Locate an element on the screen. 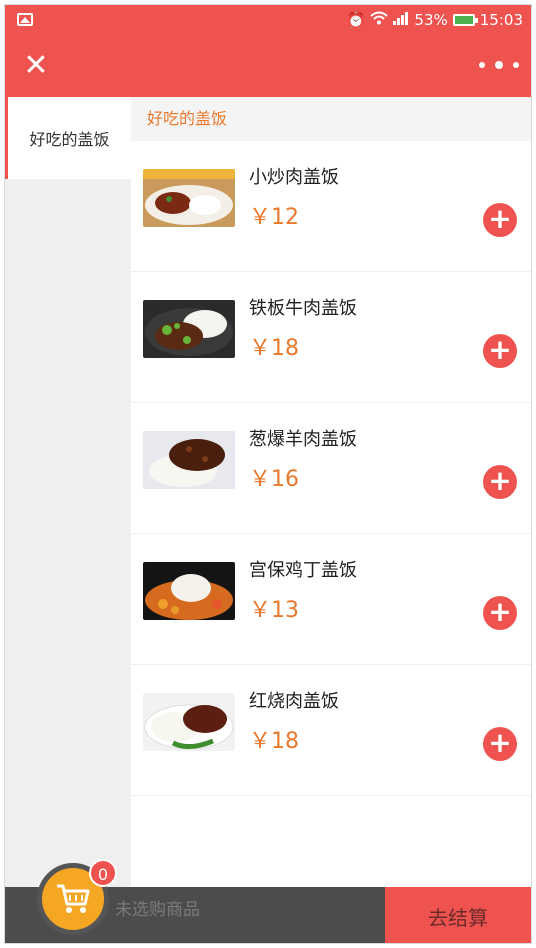  status-bar: ⏰ 53% 15:03 is located at coordinates (268, 20).